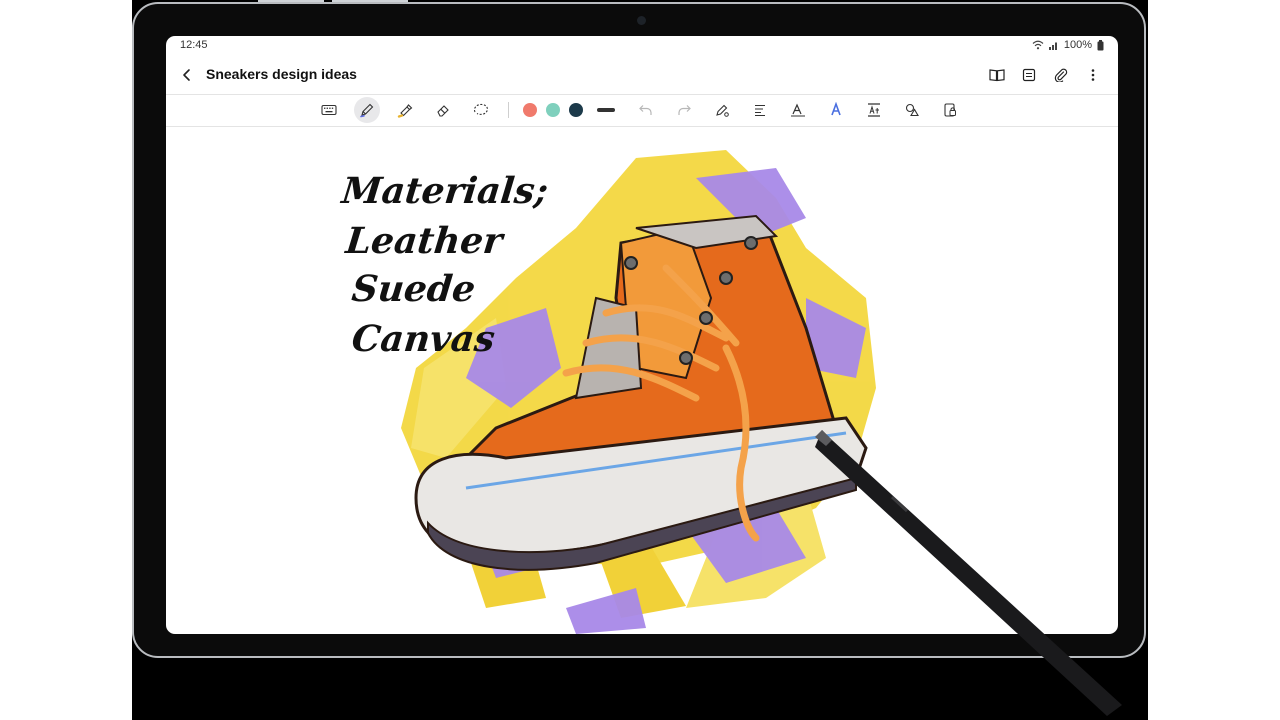 Image resolution: width=1280 pixels, height=720 pixels. What do you see at coordinates (1214, 360) in the screenshot?
I see `letterbox-right` at bounding box center [1214, 360].